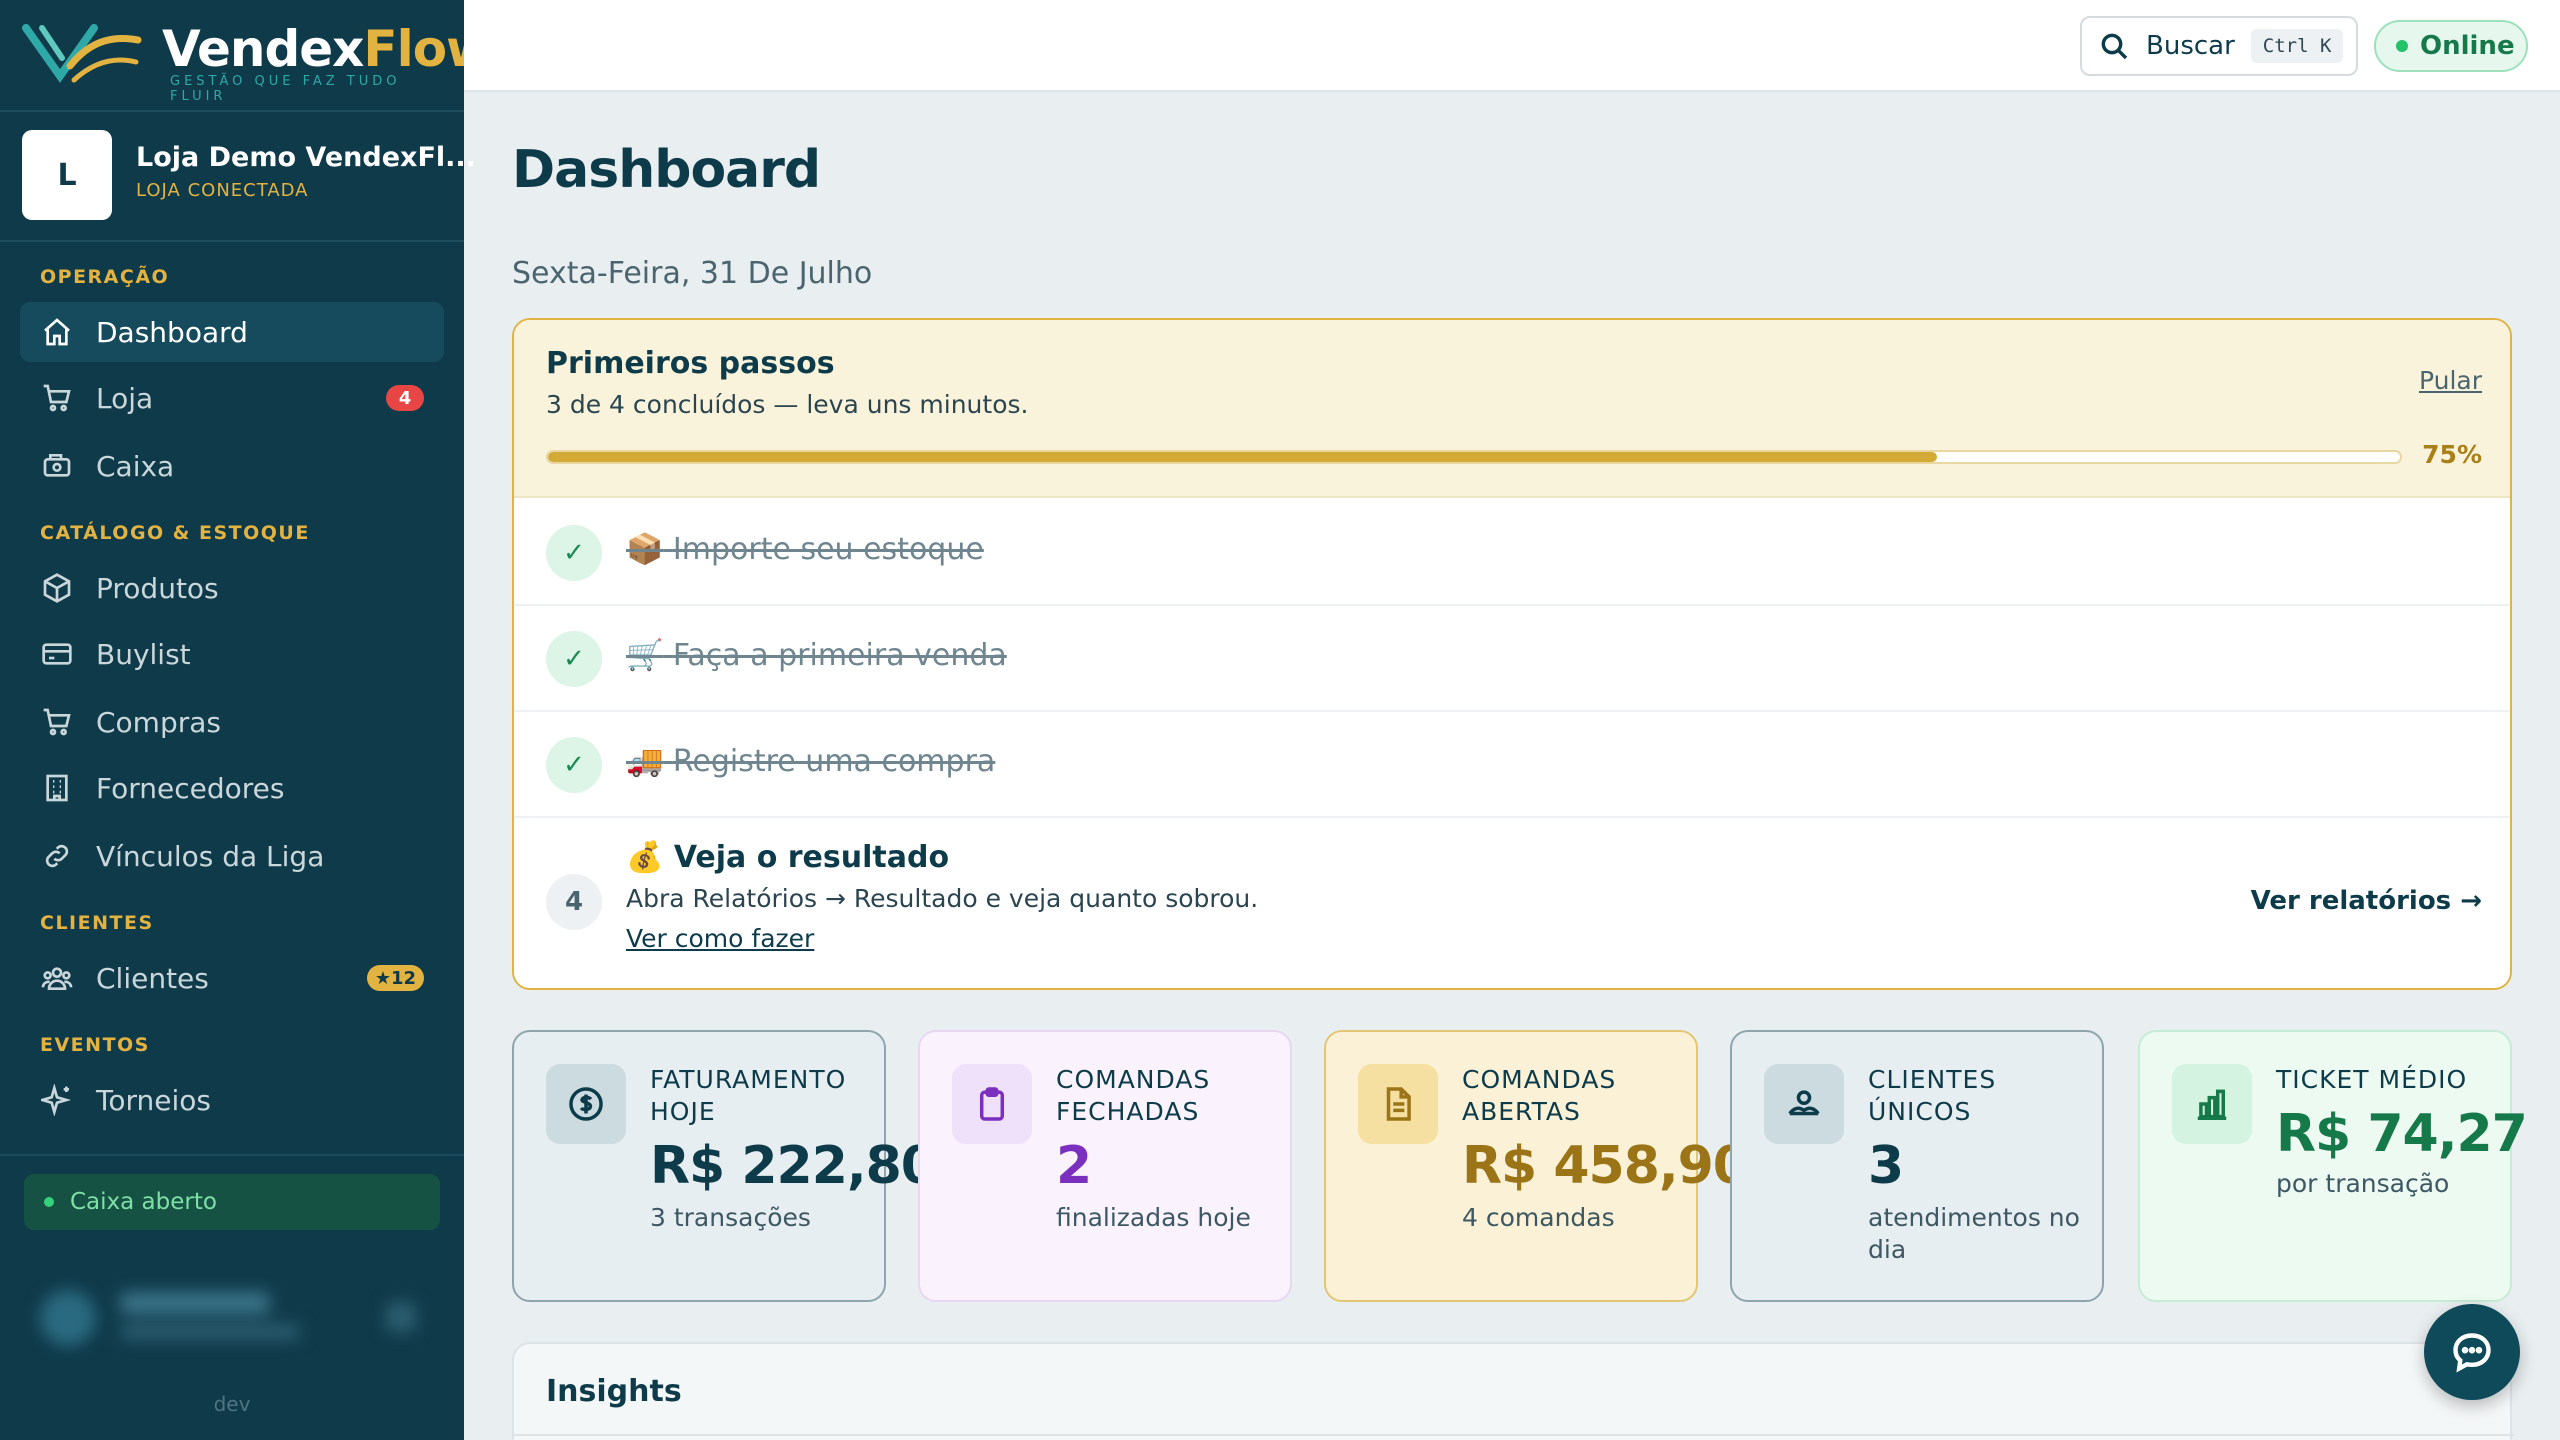 This screenshot has width=2560, height=1440. I want to click on kpi-label: COMANDAS FECHADAS, so click(1133, 1095).